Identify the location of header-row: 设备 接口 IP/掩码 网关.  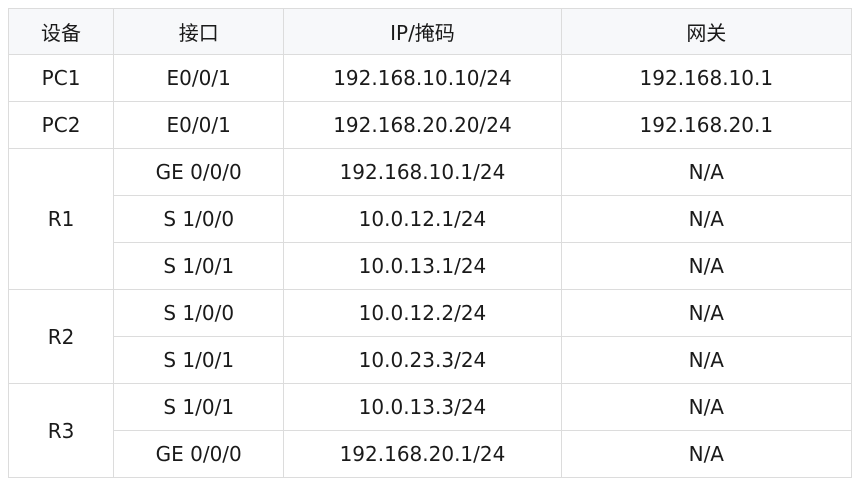
(430, 31).